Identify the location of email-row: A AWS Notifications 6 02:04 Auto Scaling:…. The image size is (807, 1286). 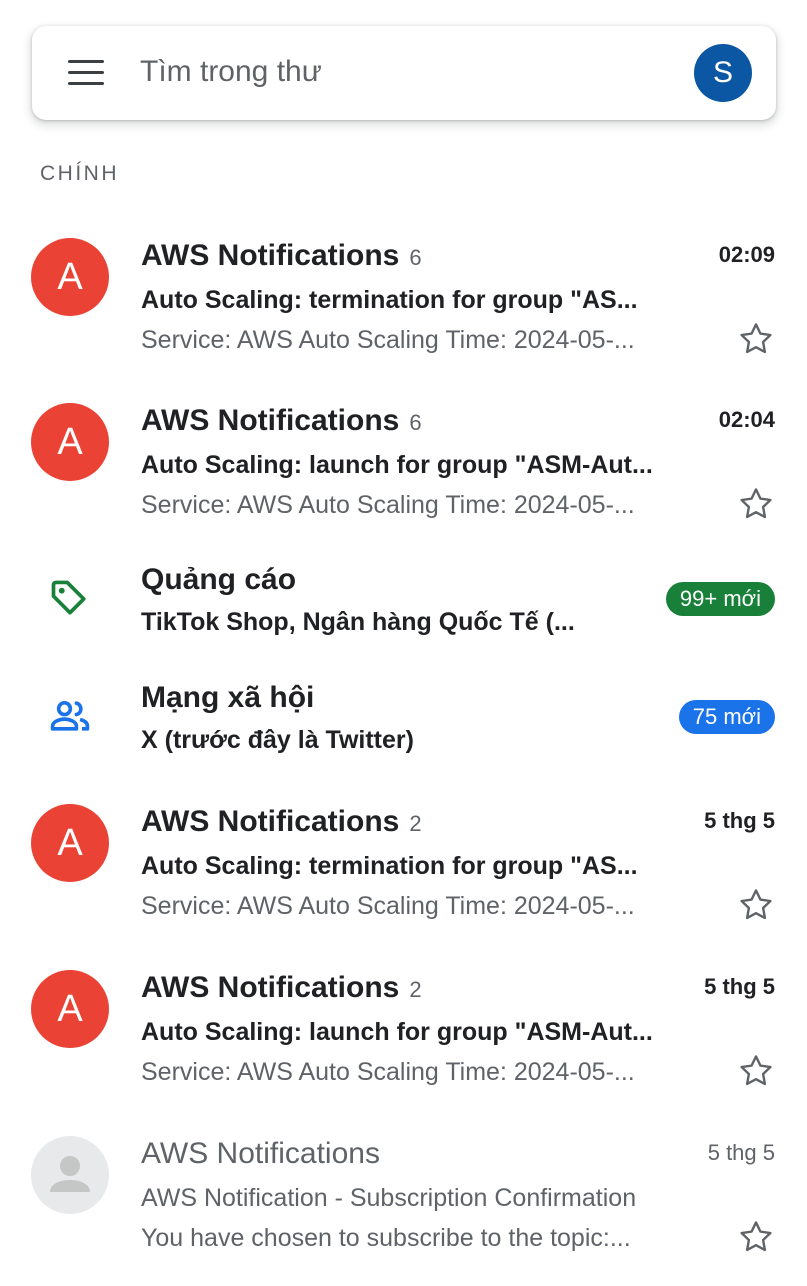
(403, 478).